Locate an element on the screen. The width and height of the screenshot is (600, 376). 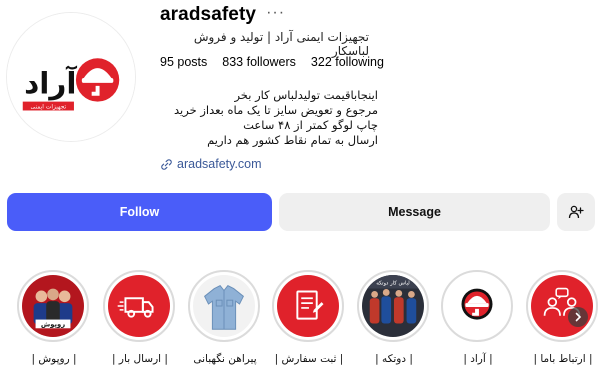
highlight-cover-text: روپوش is located at coordinates (53, 324).